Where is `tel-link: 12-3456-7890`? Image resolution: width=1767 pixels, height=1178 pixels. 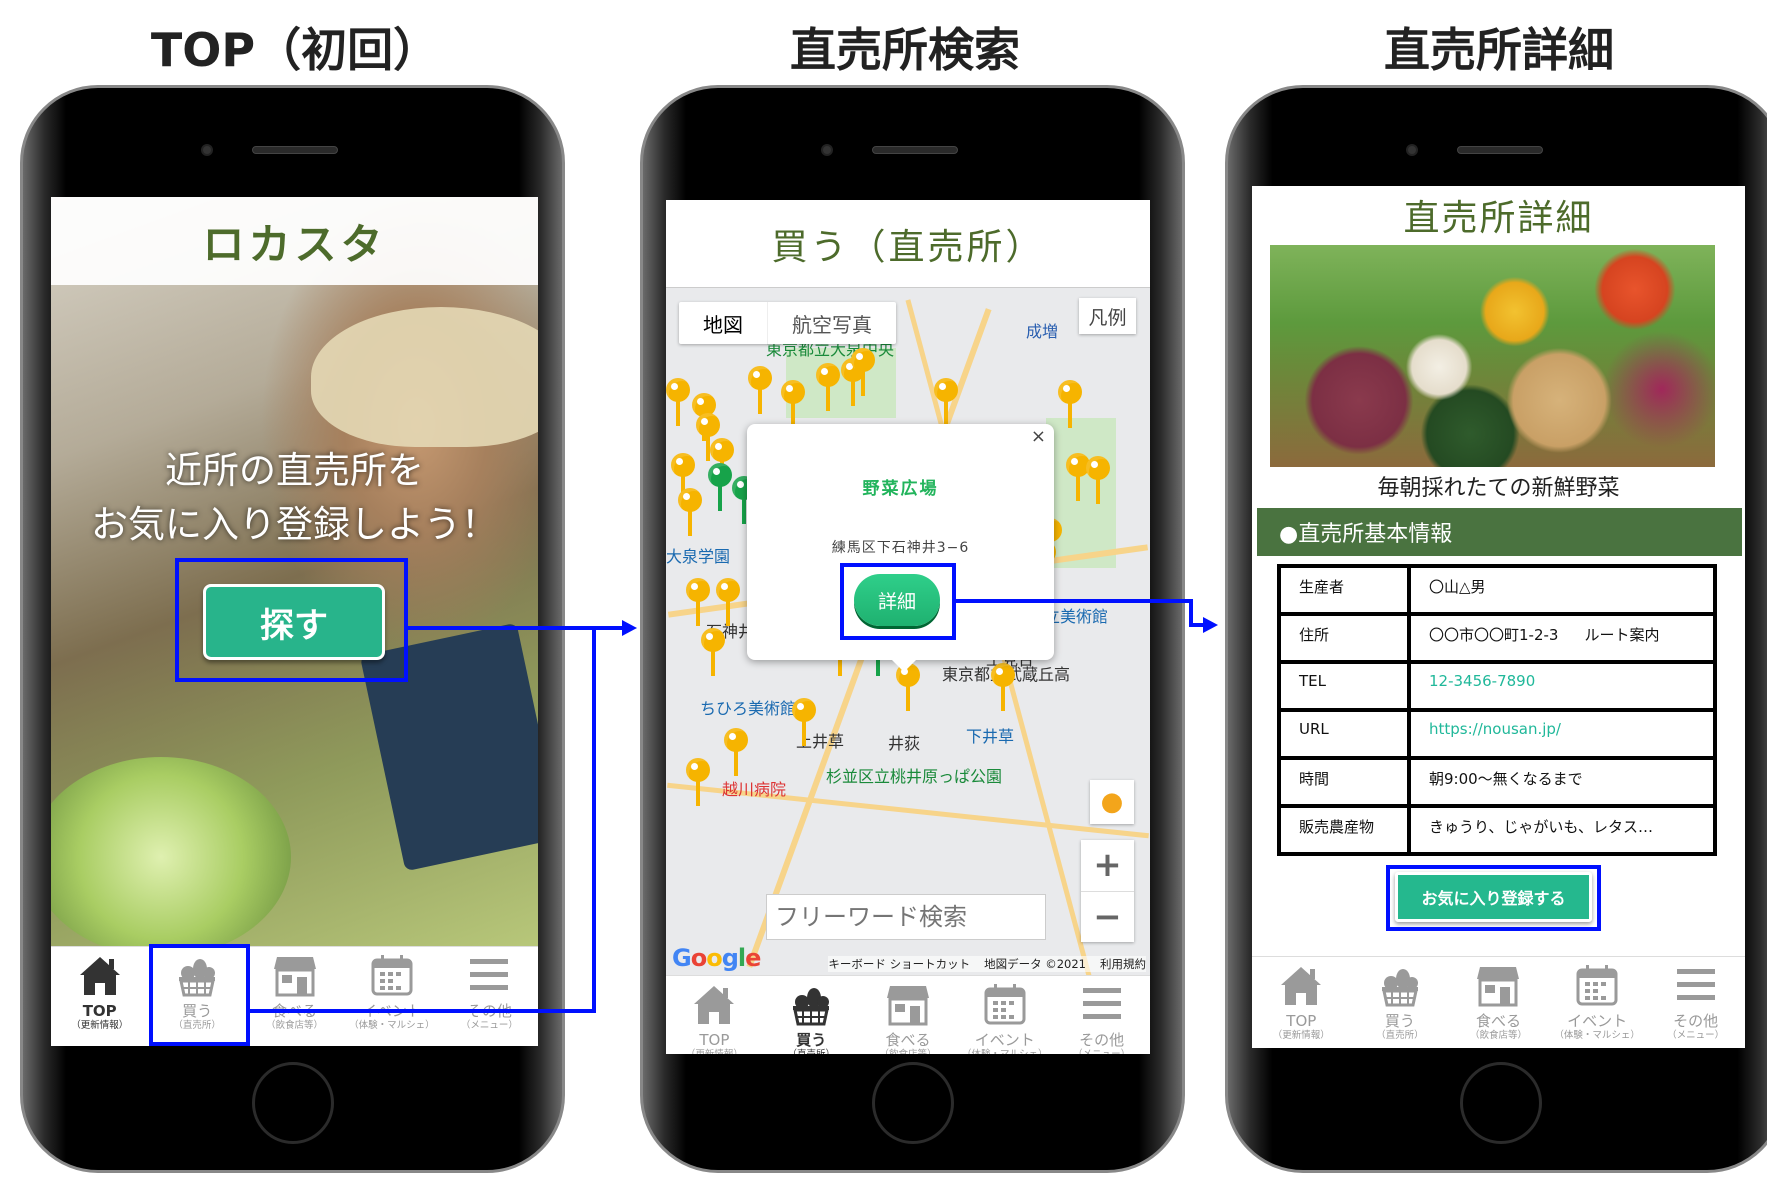
tel-link: 12-3456-7890 is located at coordinates (1482, 681).